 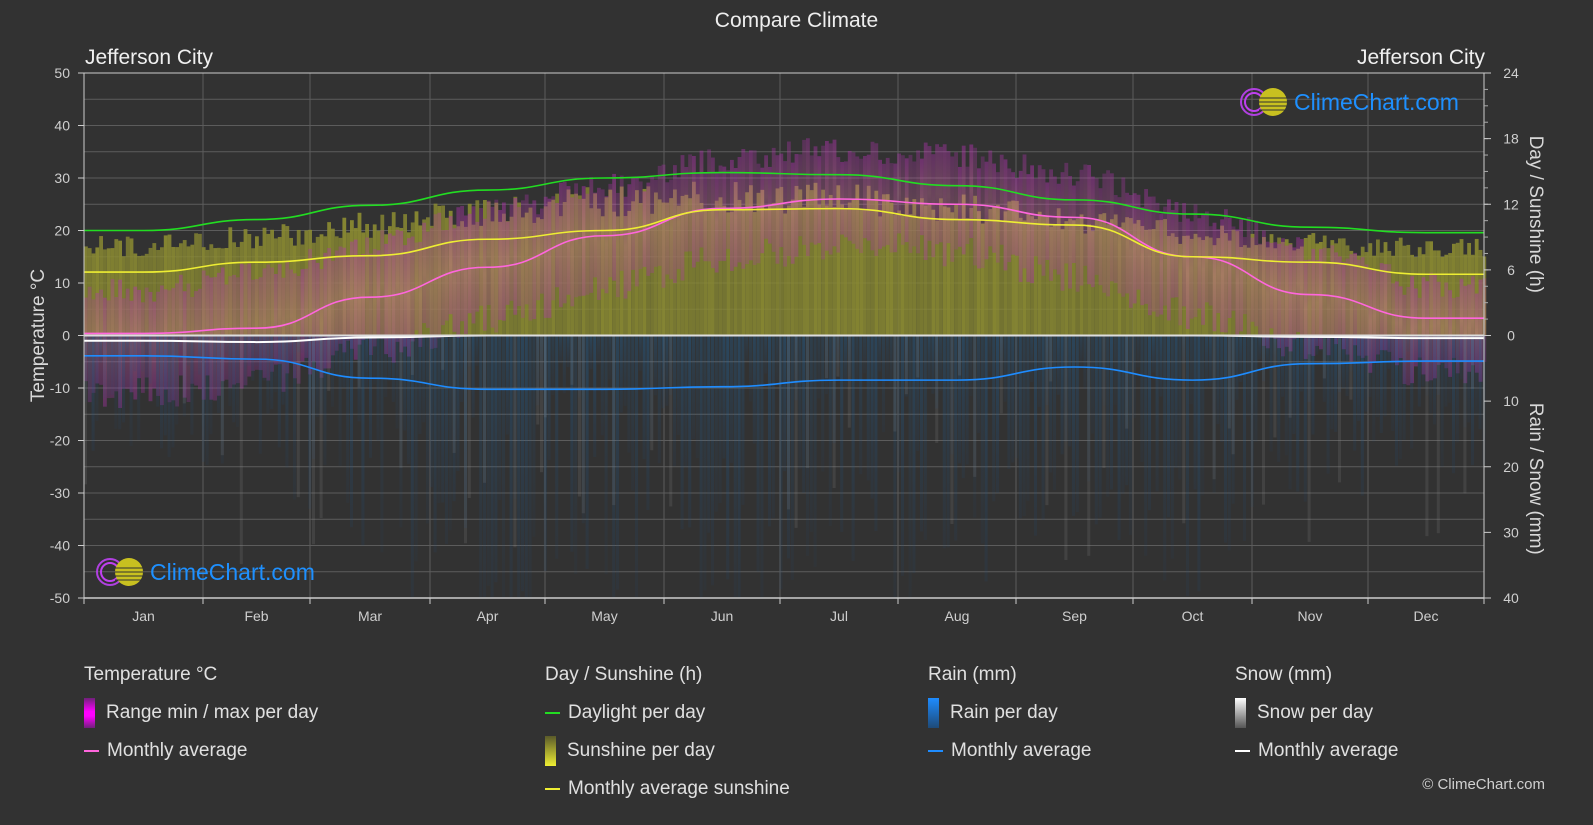 What do you see at coordinates (1009, 713) in the screenshot?
I see `legend-item: Rain per day` at bounding box center [1009, 713].